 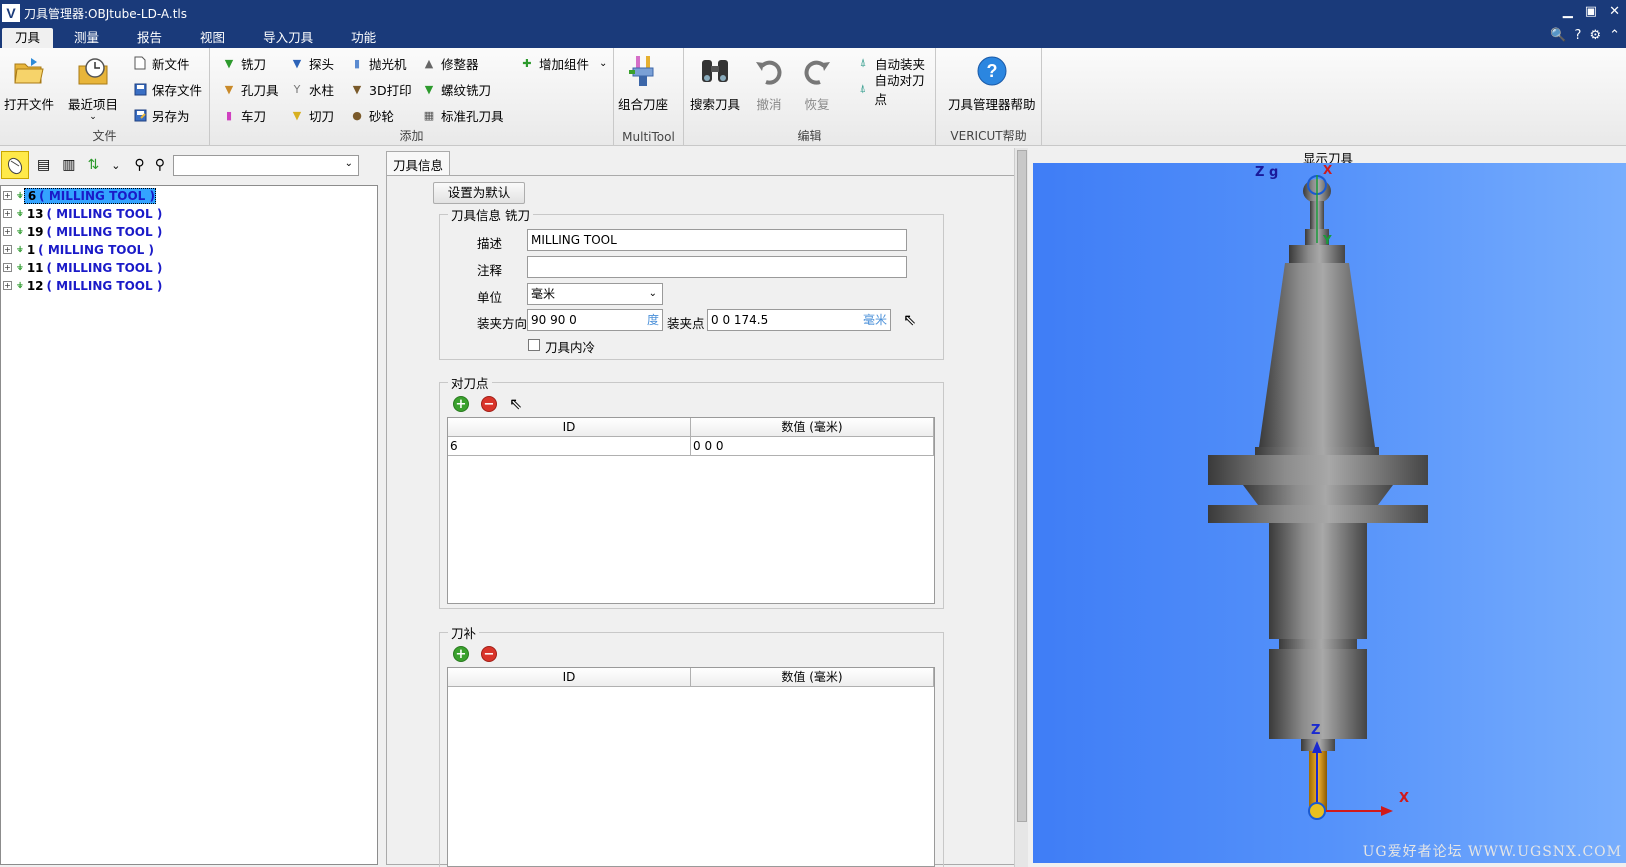 I want to click on dresser-icon: ▲, so click(x=429, y=63).